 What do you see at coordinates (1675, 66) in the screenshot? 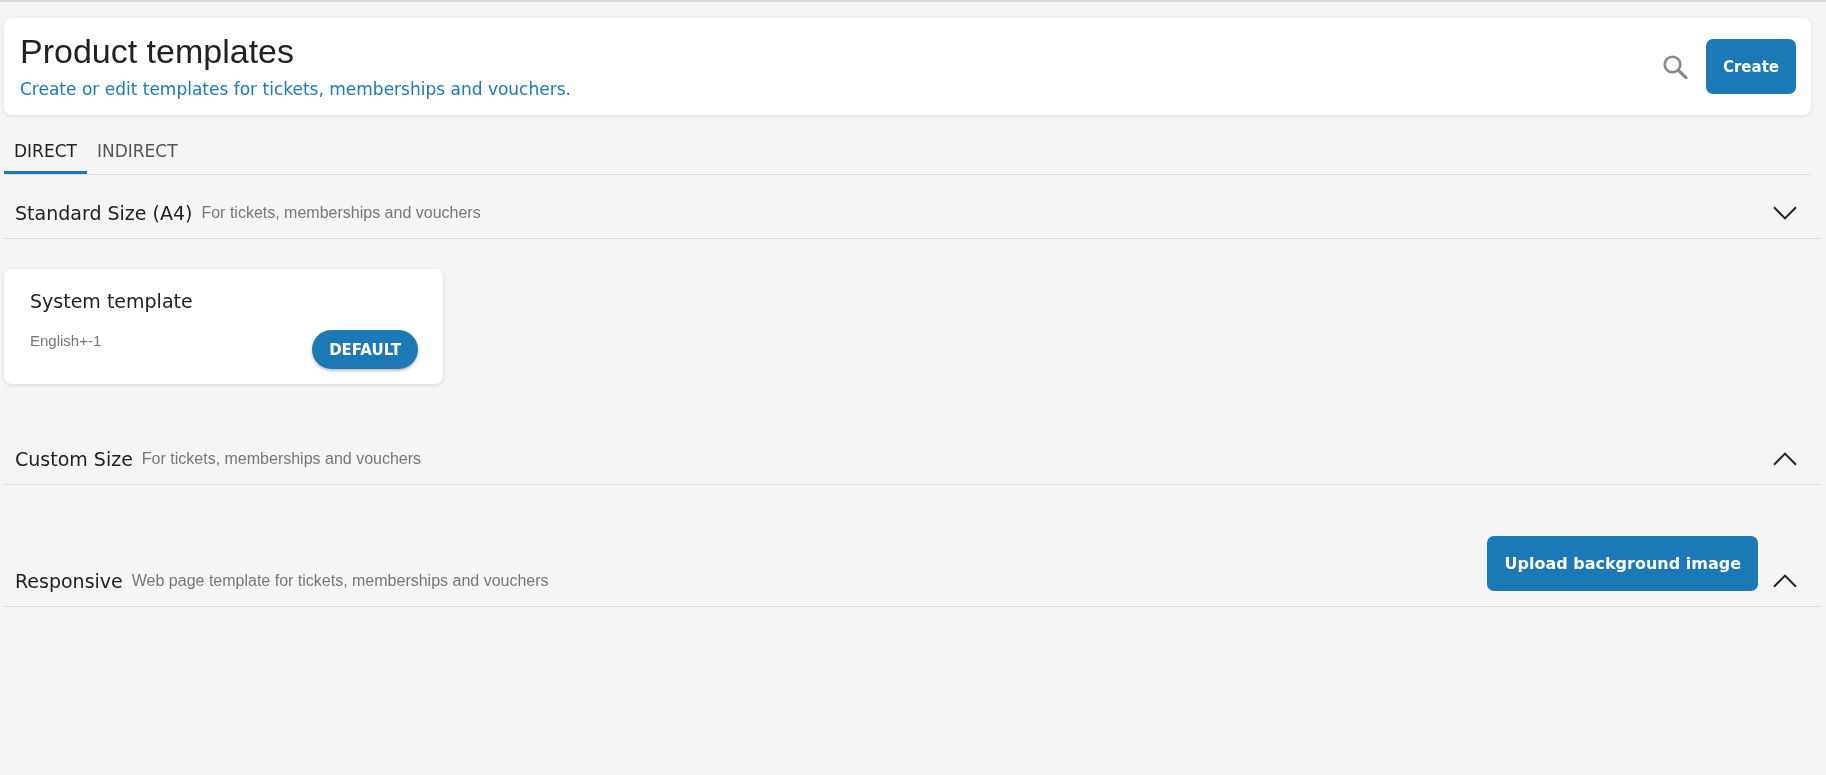
I see `search-icon` at bounding box center [1675, 66].